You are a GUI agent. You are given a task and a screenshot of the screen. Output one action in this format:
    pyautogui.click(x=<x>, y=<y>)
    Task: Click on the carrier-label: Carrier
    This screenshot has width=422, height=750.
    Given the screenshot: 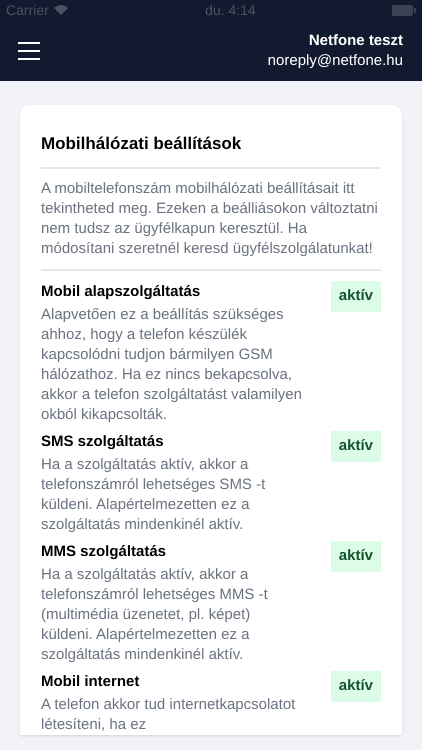 What is the action you would take?
    pyautogui.click(x=27, y=10)
    